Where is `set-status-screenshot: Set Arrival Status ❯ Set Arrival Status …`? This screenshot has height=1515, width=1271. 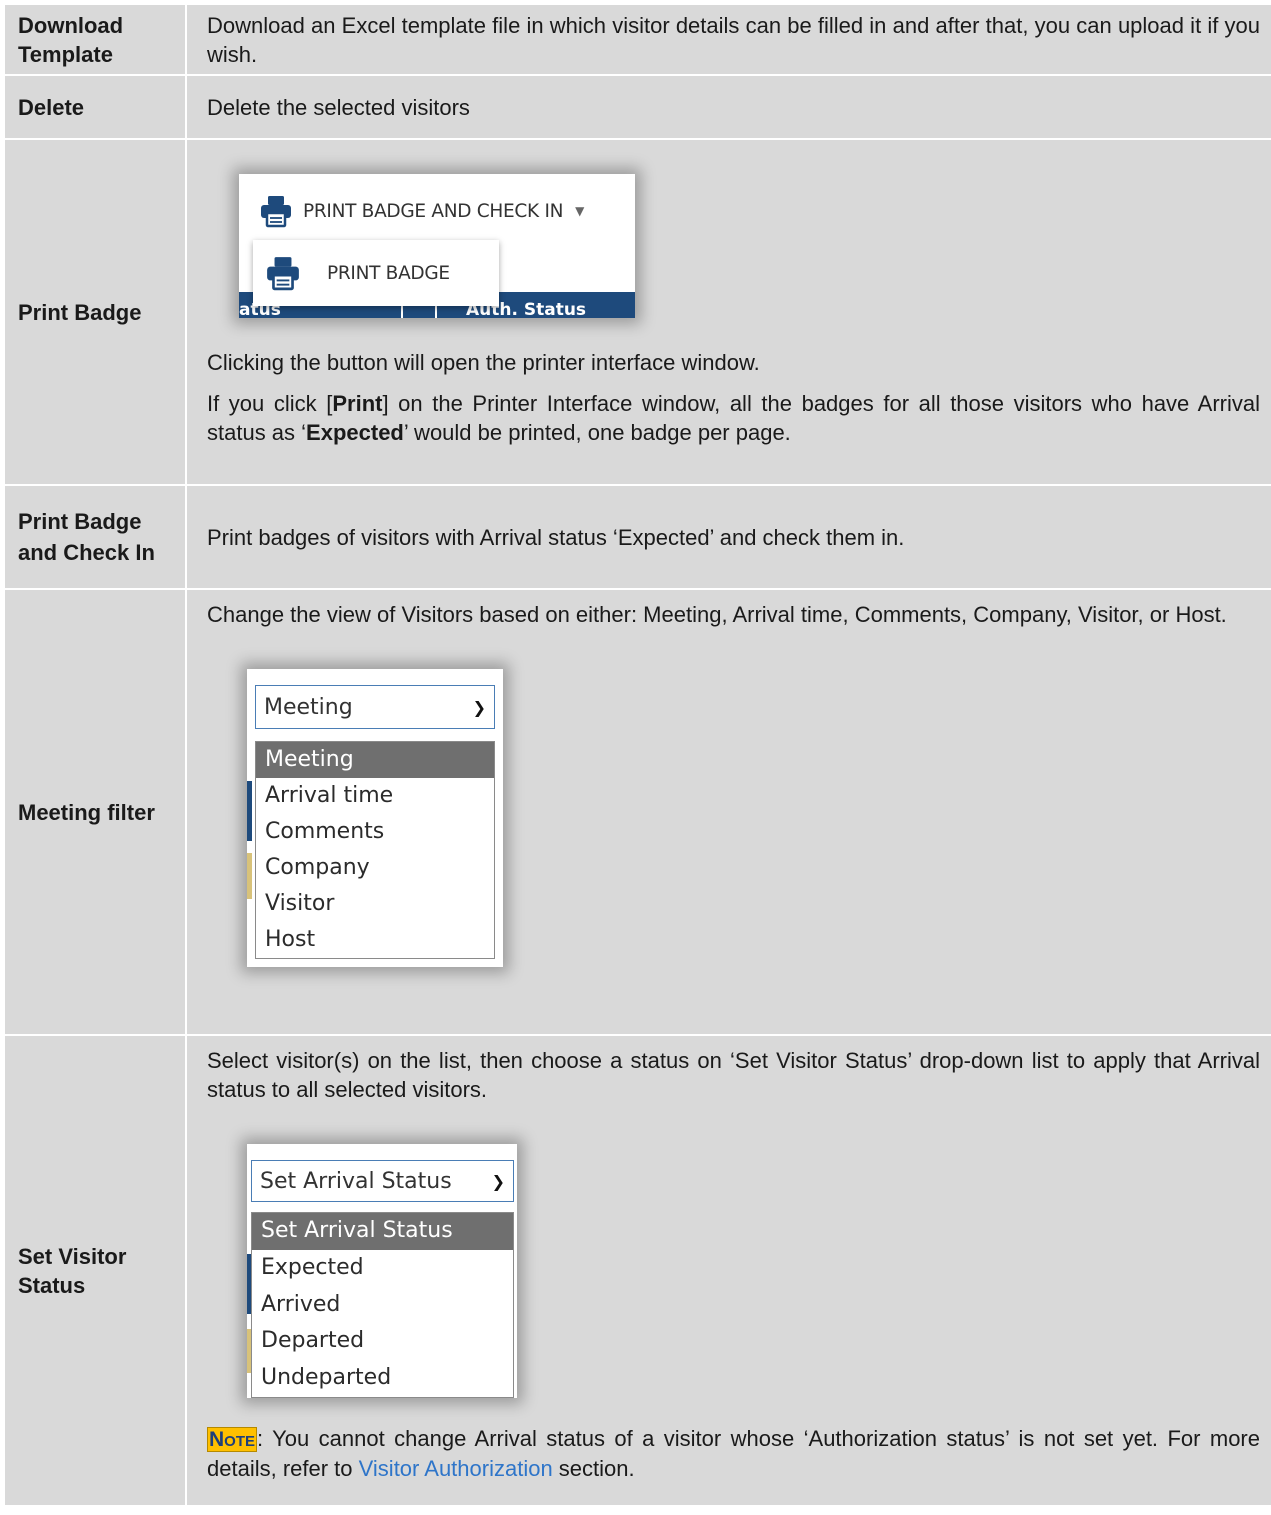
set-status-screenshot: Set Arrival Status ❯ Set Arrival Status … is located at coordinates (382, 1271).